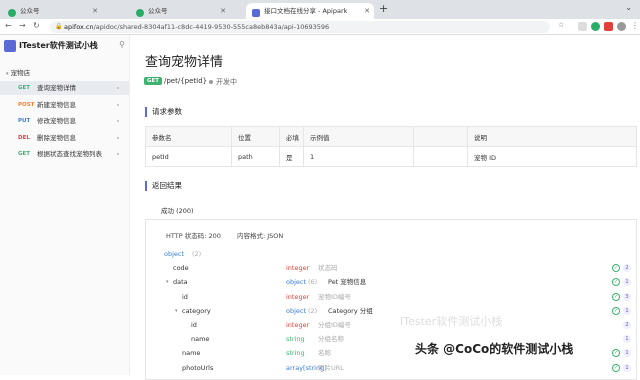 The width and height of the screenshot is (640, 380). I want to click on search-icon: ⚲, so click(122, 44).